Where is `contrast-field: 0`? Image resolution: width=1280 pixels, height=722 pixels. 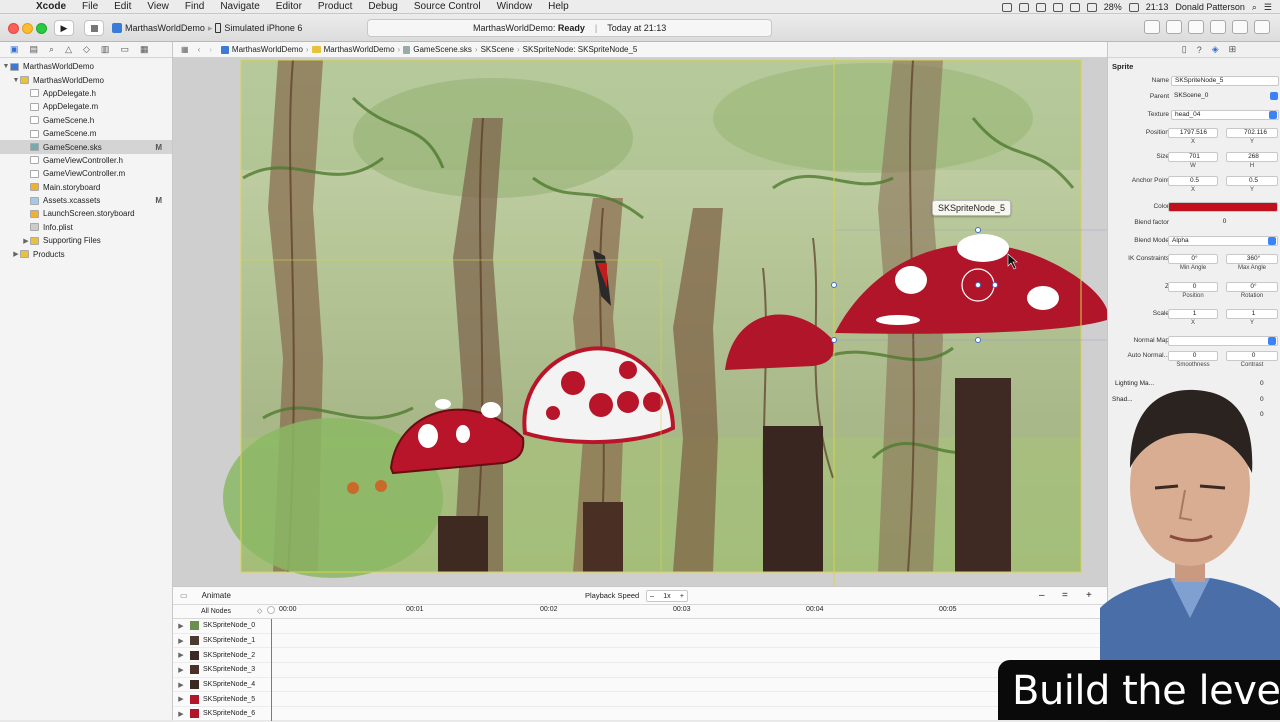
contrast-field: 0 is located at coordinates (1252, 356).